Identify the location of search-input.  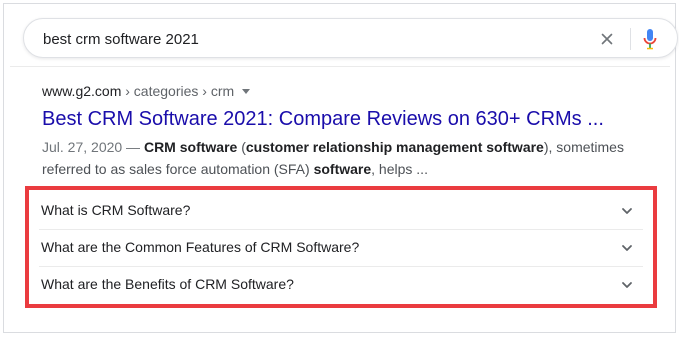
(303, 39).